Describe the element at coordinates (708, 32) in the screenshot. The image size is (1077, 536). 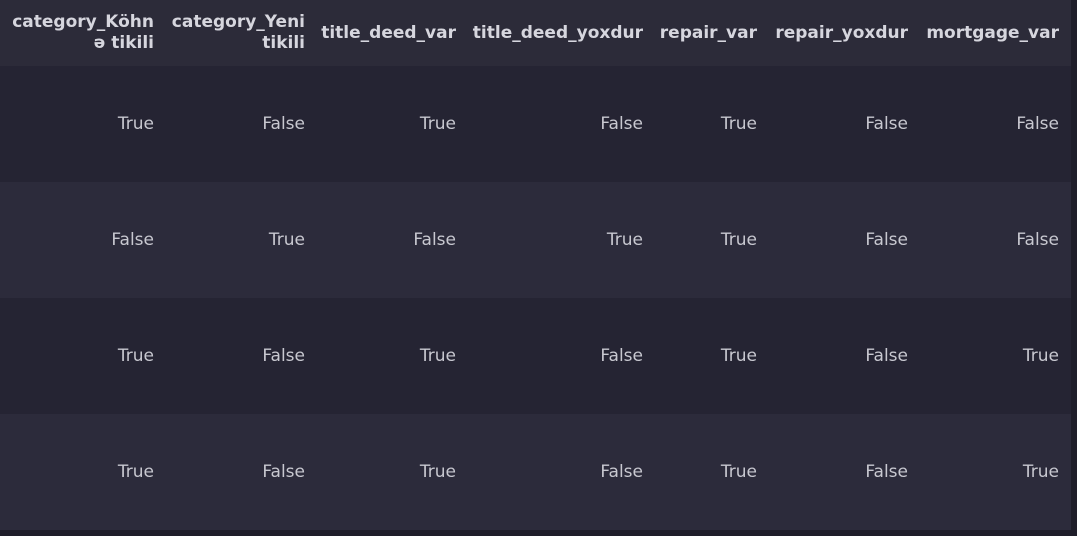
I see `column-header: repair_var` at that location.